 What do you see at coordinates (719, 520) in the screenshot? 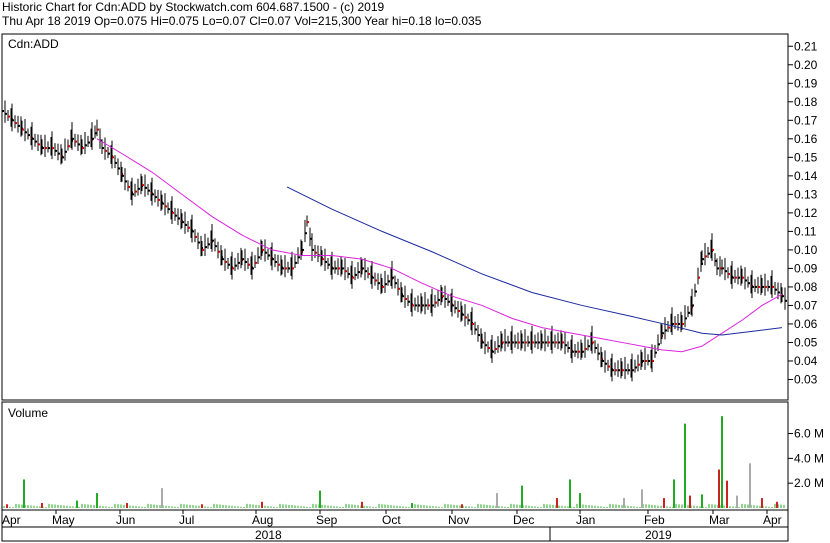
I see `month-label: Mar` at bounding box center [719, 520].